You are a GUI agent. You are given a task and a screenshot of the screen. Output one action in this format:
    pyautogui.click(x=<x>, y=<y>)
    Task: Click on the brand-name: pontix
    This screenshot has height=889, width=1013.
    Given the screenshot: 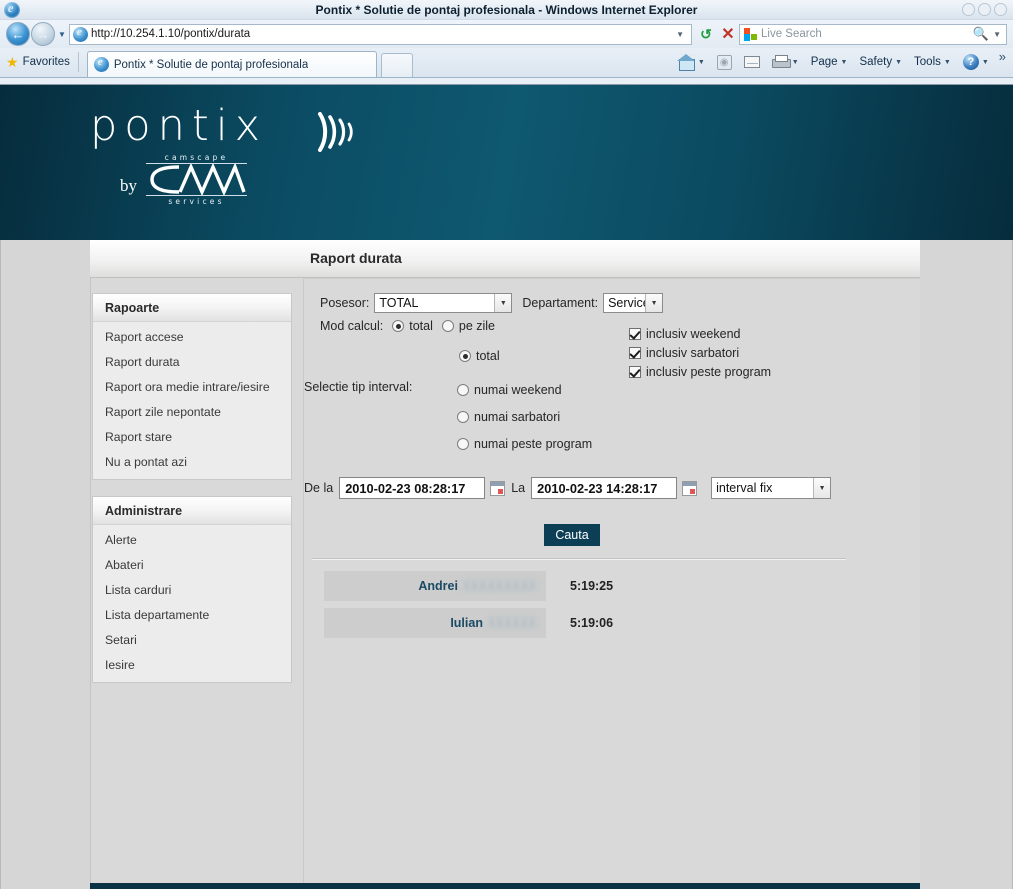 What is the action you would take?
    pyautogui.click(x=179, y=126)
    